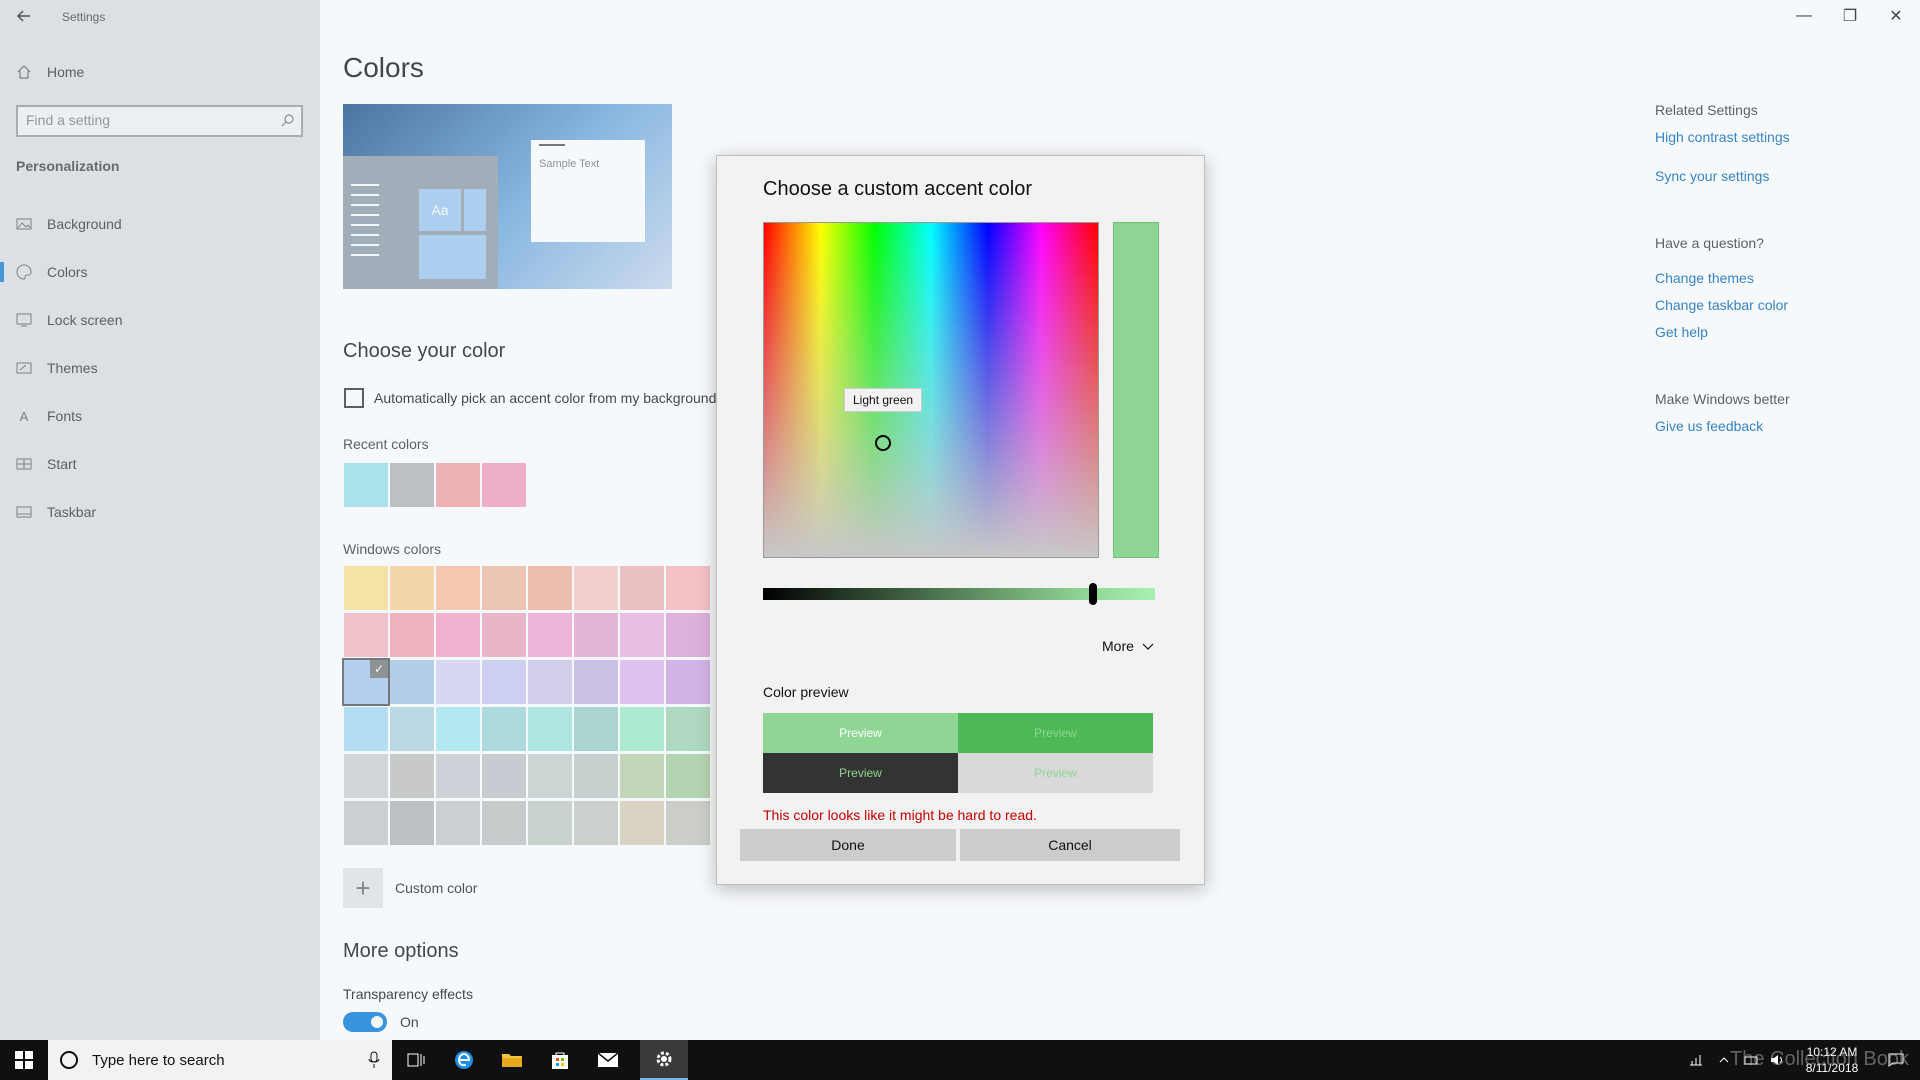  I want to click on watermark: The Collection Book, so click(1819, 1059).